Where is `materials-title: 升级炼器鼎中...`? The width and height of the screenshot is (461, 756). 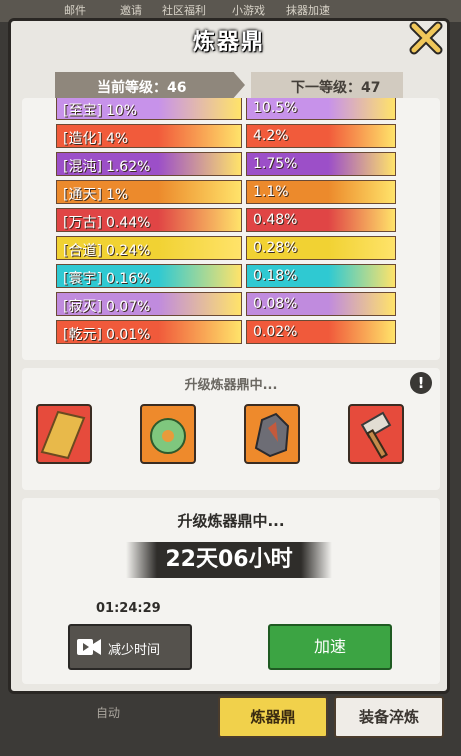 materials-title: 升级炼器鼎中... is located at coordinates (231, 385).